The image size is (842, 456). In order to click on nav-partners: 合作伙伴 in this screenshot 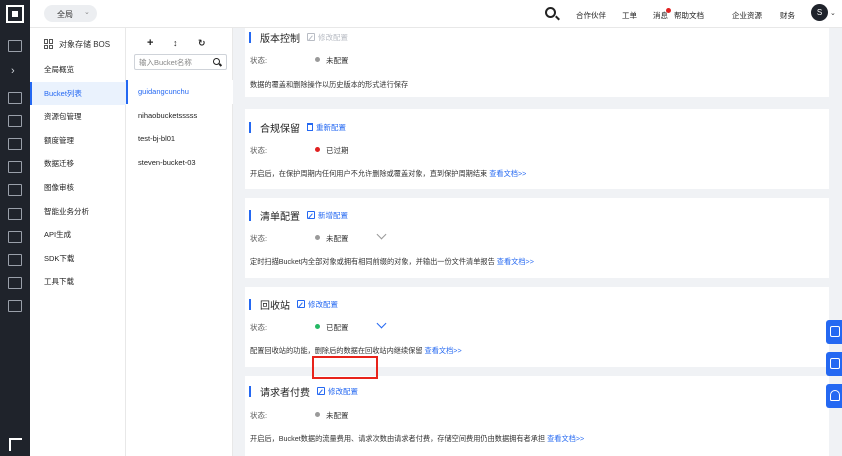, I will do `click(591, 15)`.